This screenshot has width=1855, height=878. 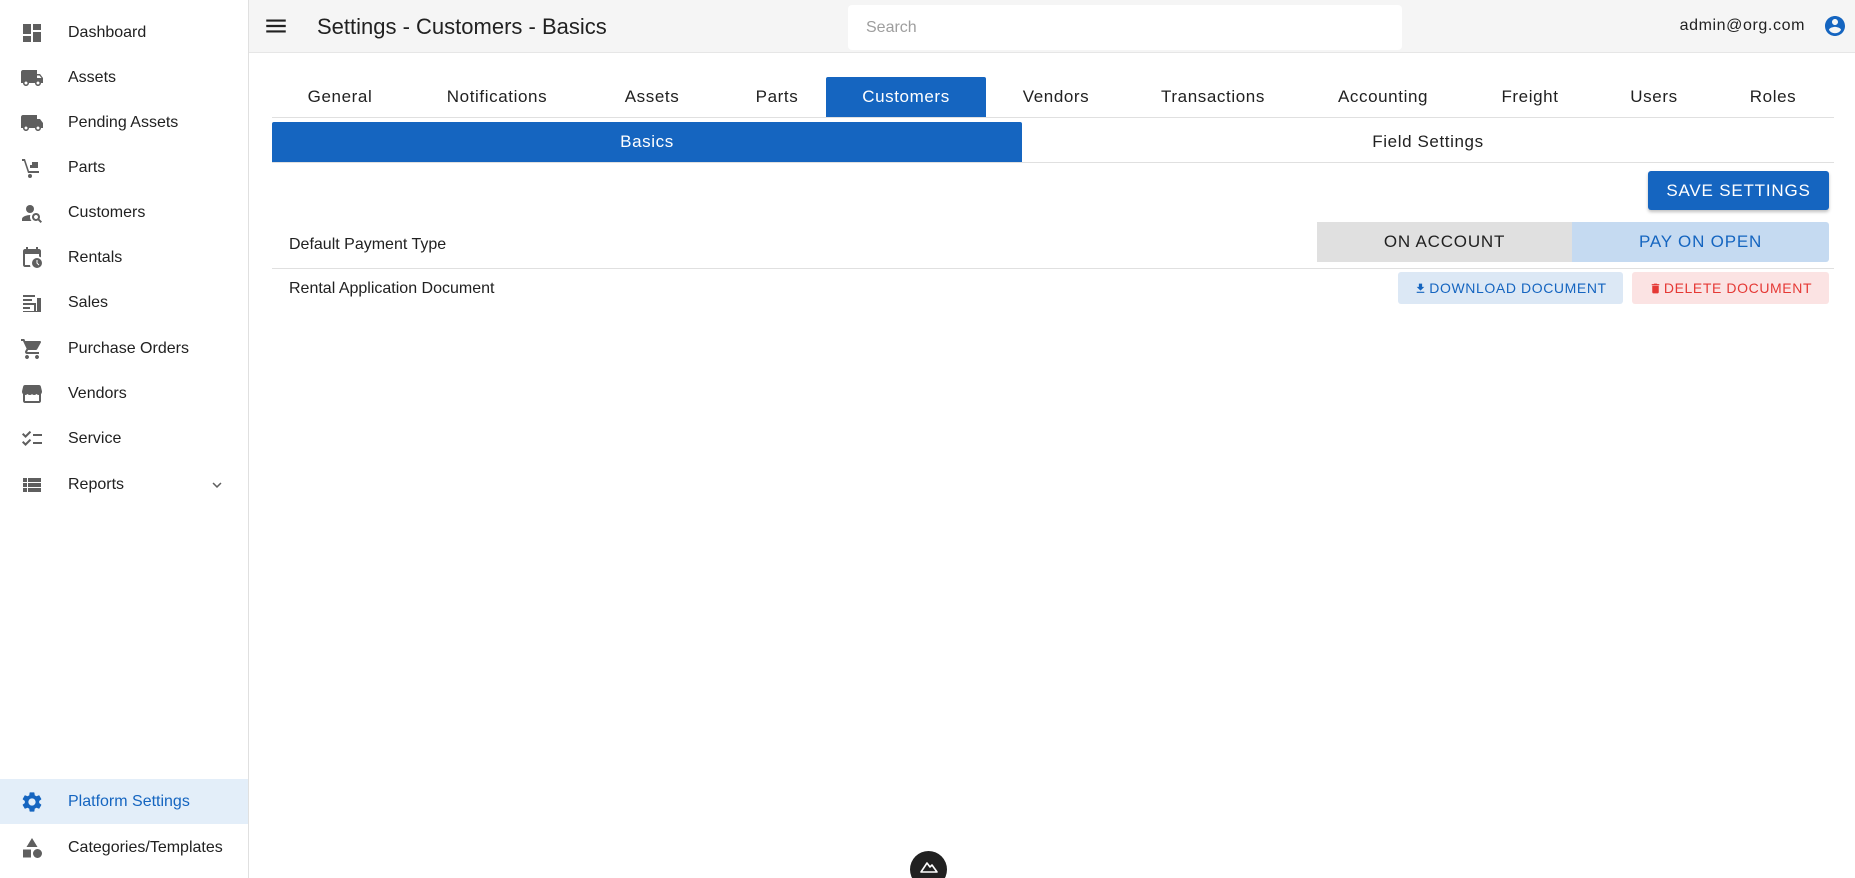 I want to click on pay-on-open-toggle: PAY ON OPEN, so click(x=1700, y=242).